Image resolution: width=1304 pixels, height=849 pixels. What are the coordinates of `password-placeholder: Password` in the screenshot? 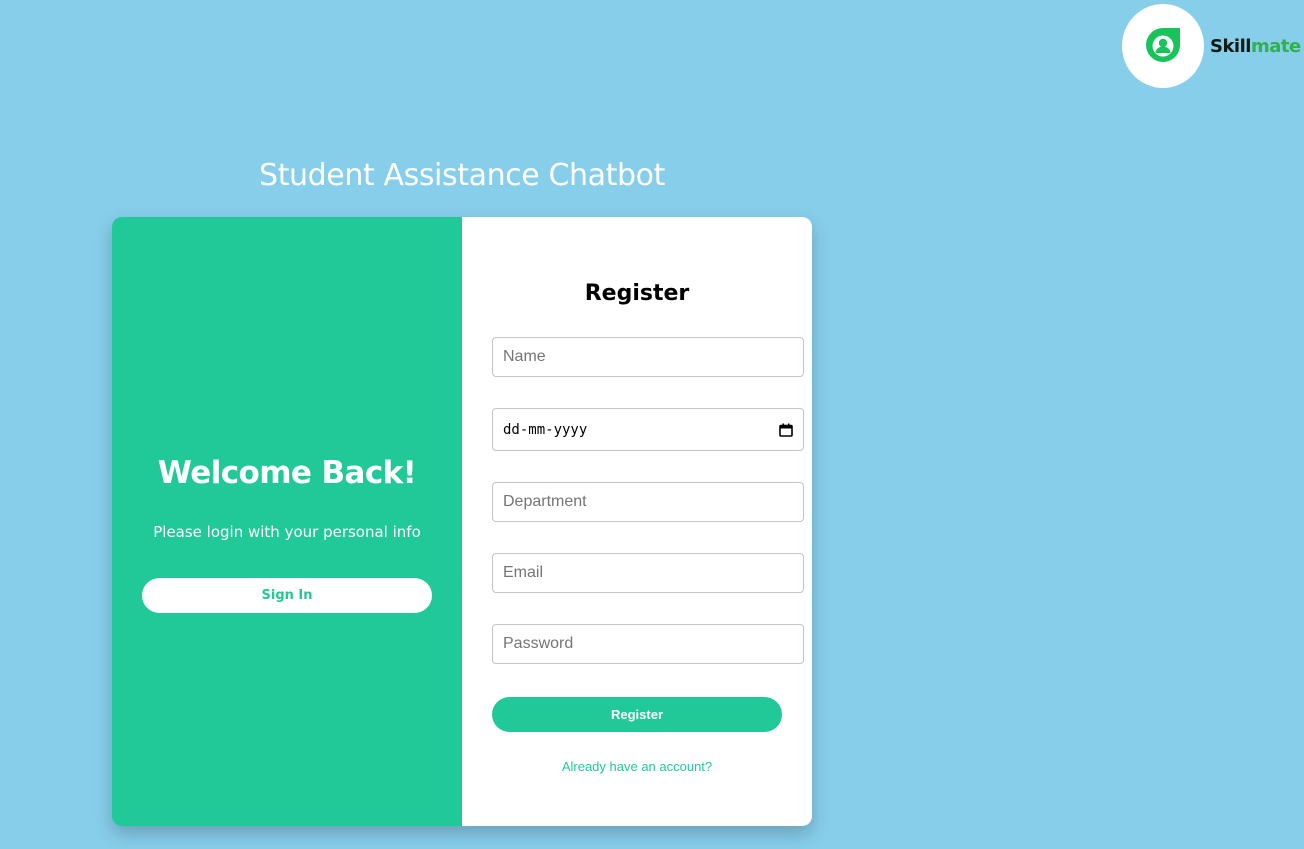 It's located at (538, 643).